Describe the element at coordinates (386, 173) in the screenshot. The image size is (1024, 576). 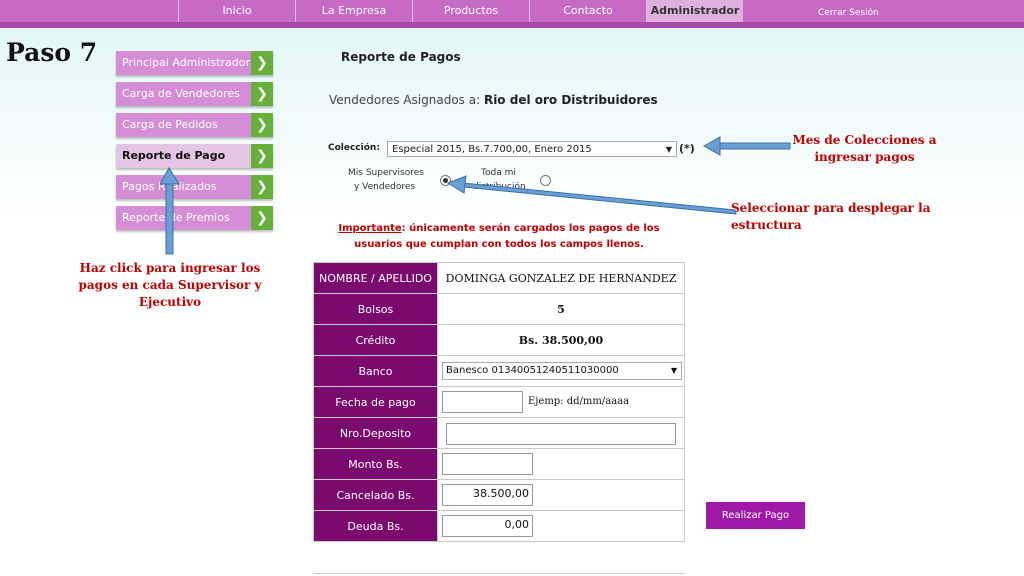
I see `radio-label-line: Mis Supervisores` at that location.